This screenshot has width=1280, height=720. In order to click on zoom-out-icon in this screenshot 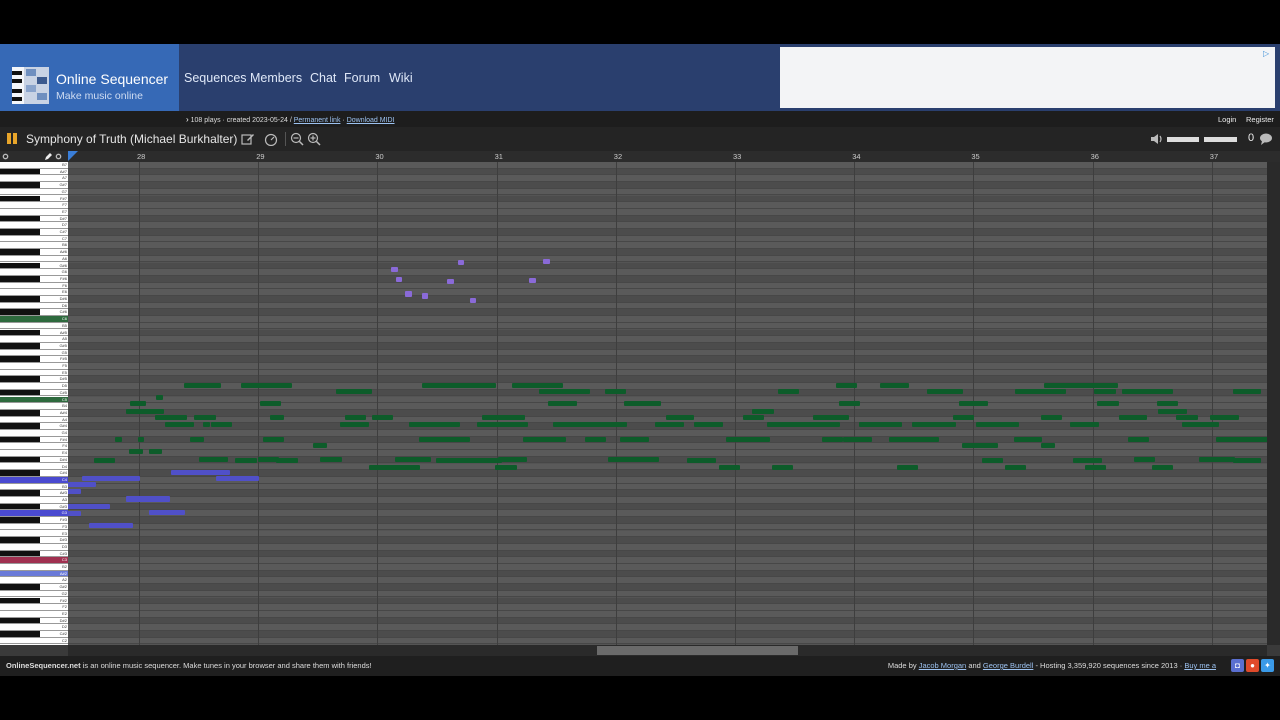, I will do `click(297, 139)`.